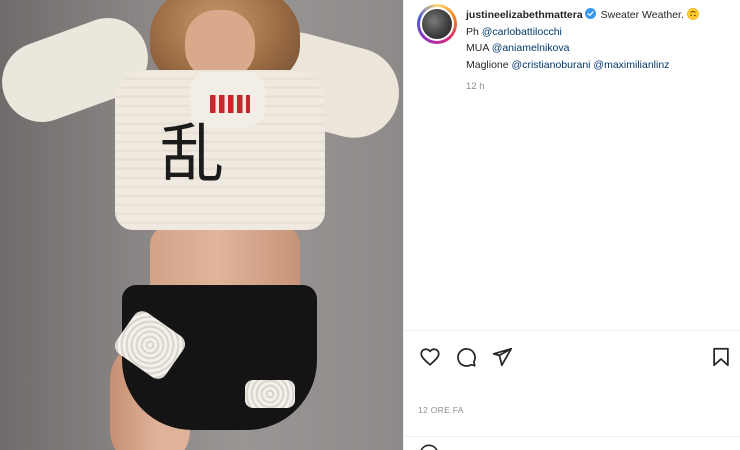 The height and width of the screenshot is (450, 740). Describe the element at coordinates (693, 14) in the screenshot. I see `upside-down-face-emoji-icon` at that location.